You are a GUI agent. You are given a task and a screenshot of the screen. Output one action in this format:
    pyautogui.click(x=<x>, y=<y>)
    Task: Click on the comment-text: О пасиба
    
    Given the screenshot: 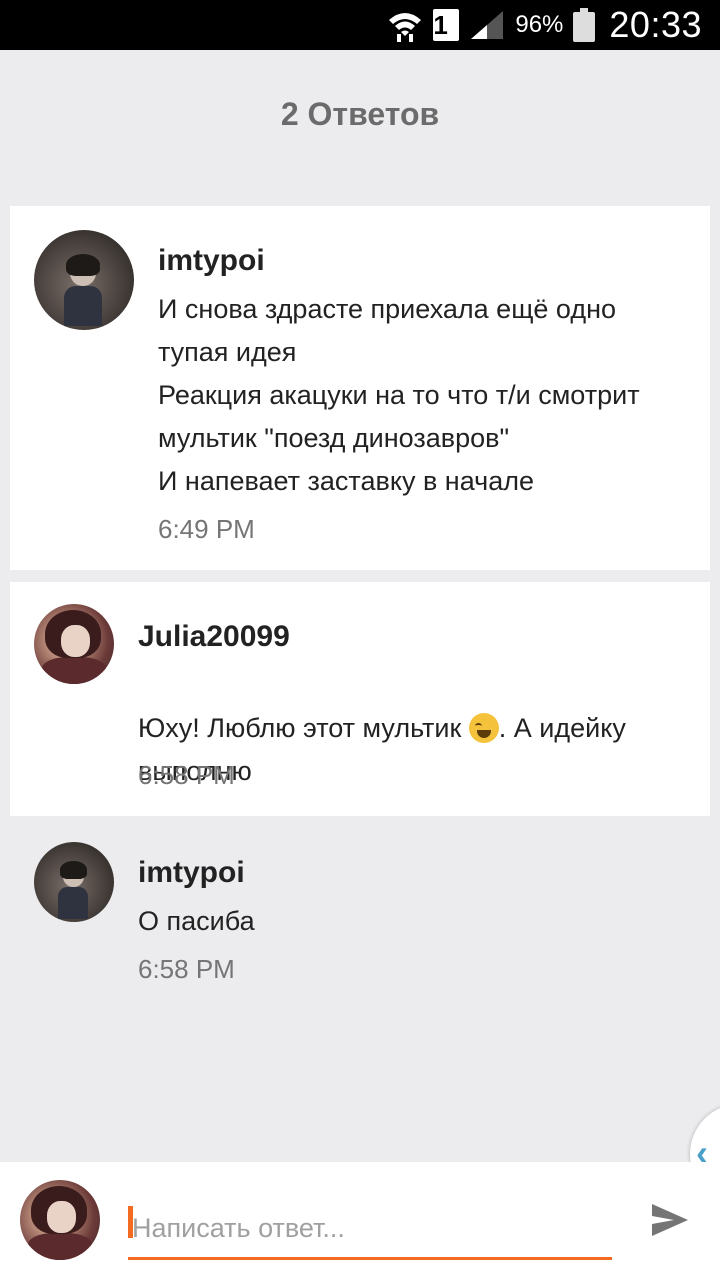 What is the action you would take?
    pyautogui.click(x=196, y=921)
    